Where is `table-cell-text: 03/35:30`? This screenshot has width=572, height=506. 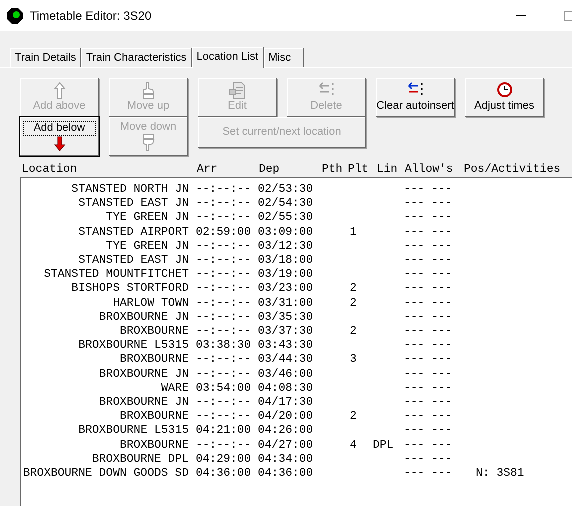
table-cell-text: 03/35:30 is located at coordinates (286, 318).